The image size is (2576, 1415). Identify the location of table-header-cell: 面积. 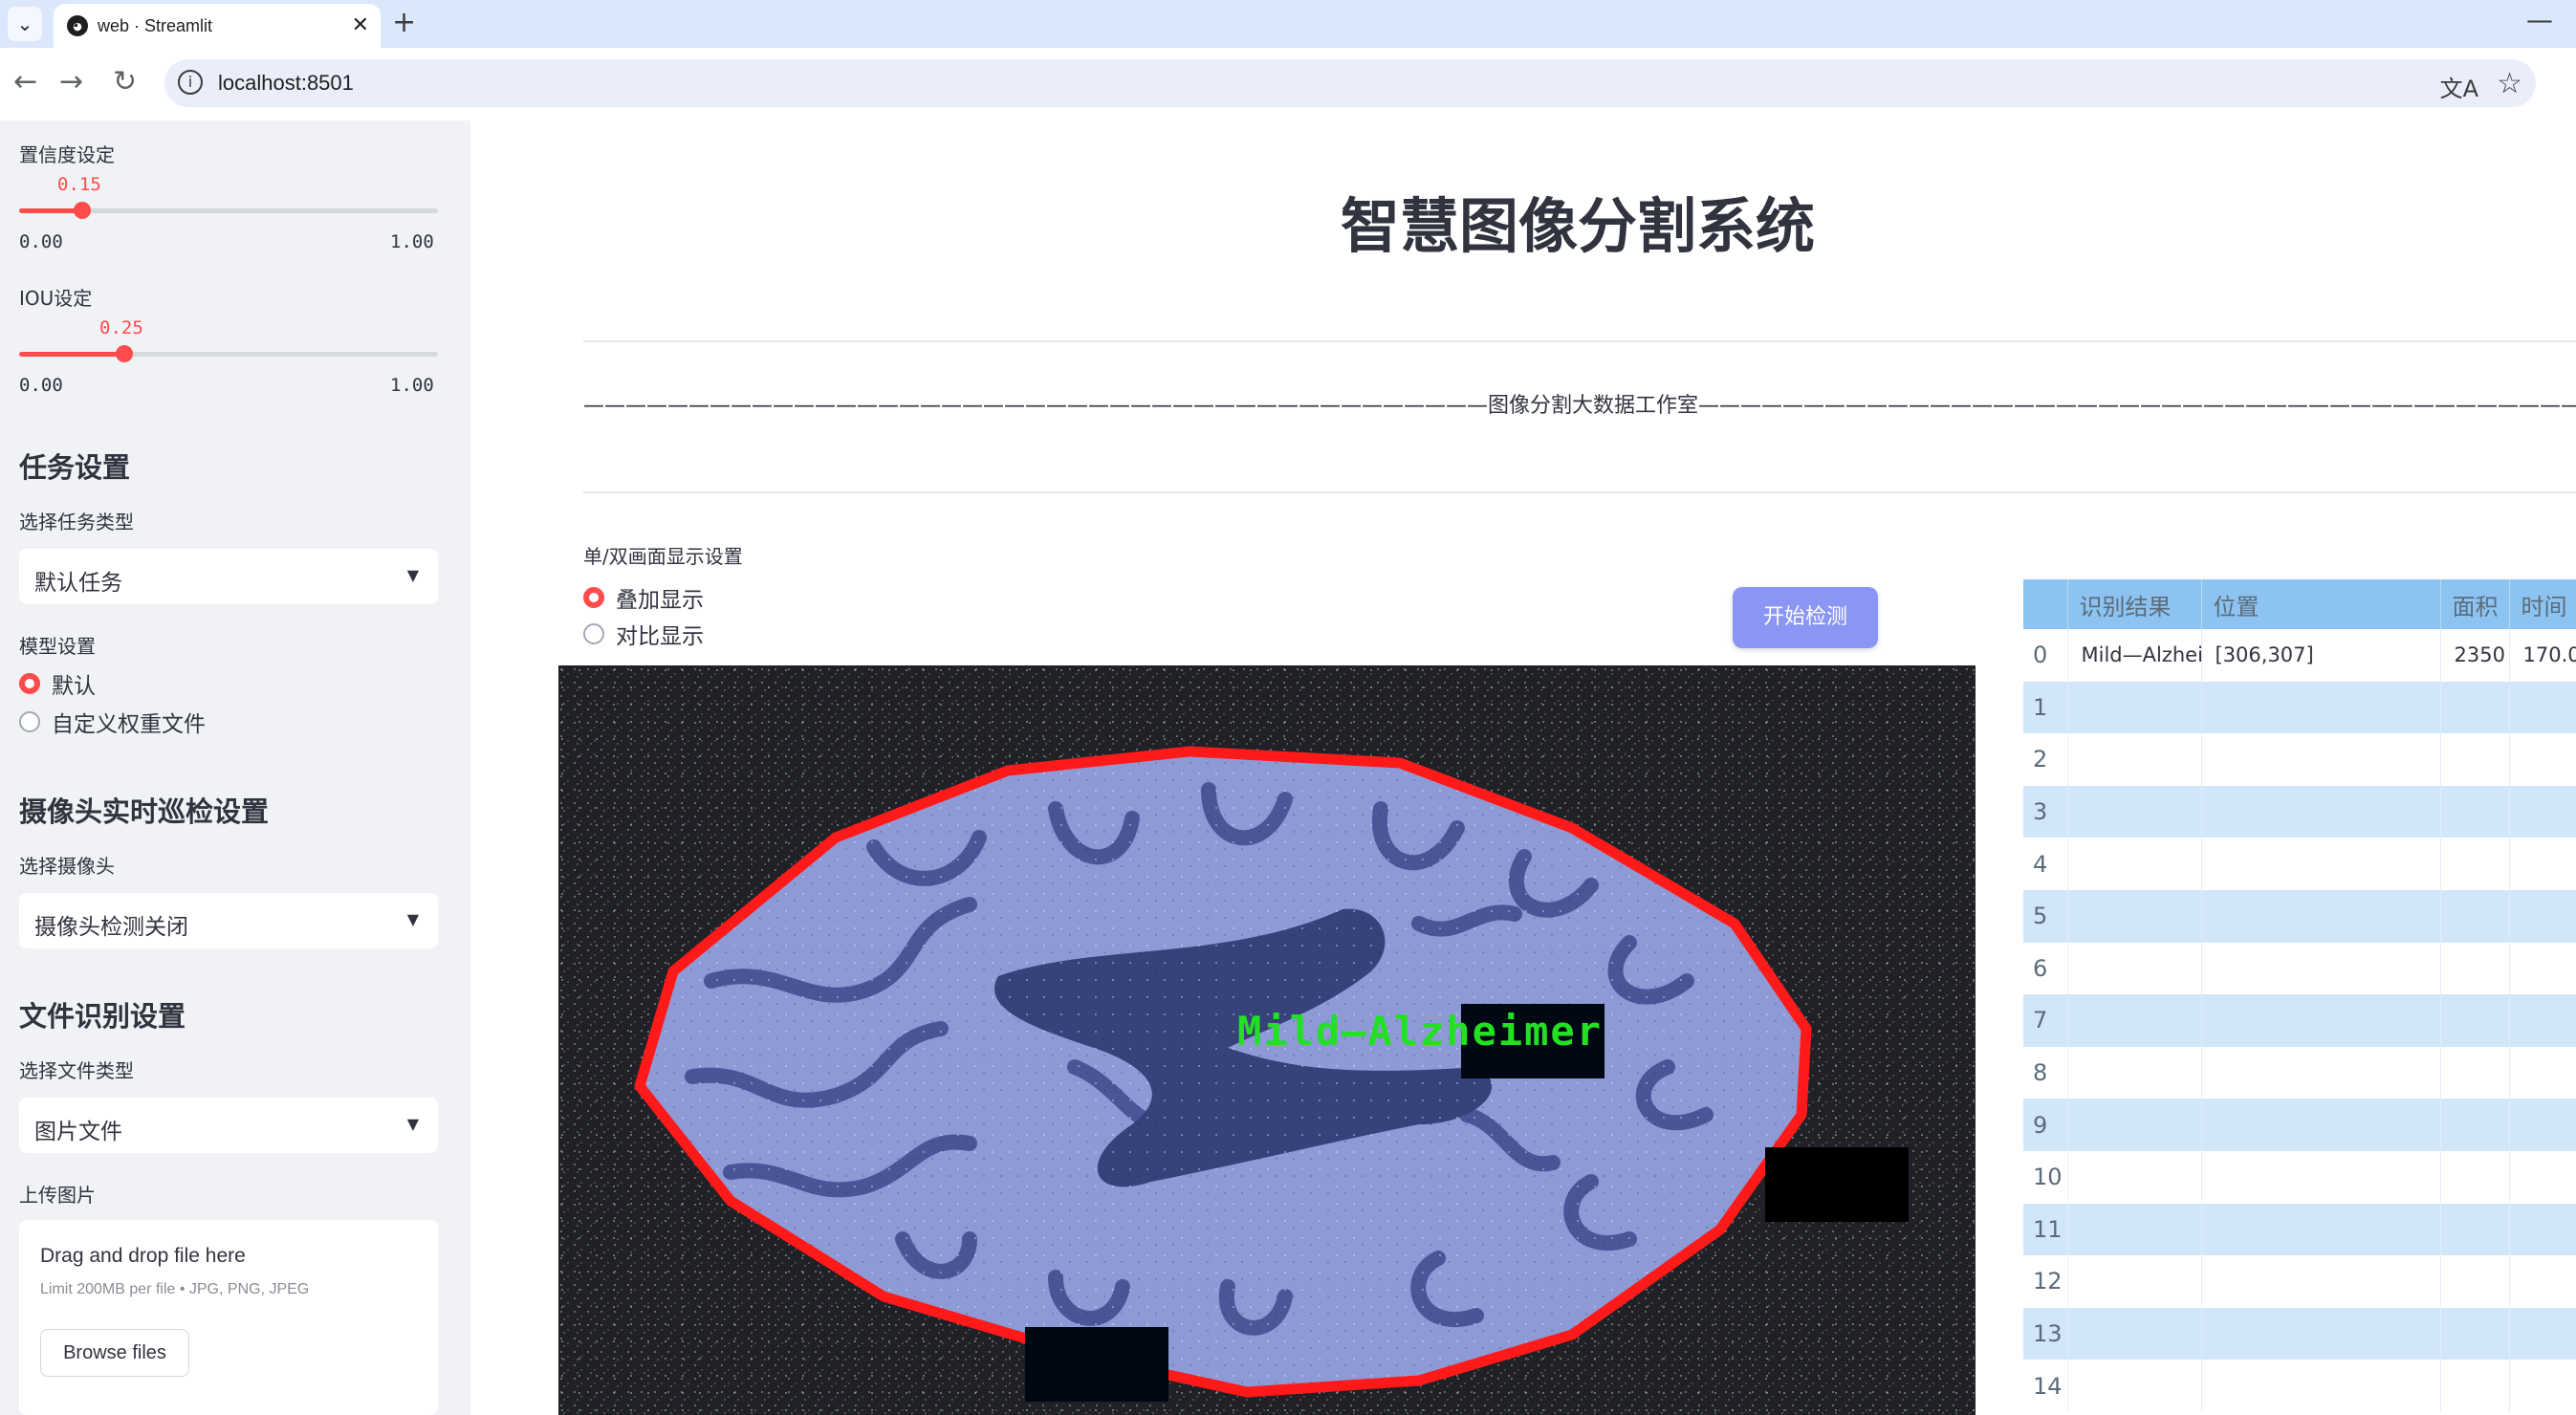
(2475, 604).